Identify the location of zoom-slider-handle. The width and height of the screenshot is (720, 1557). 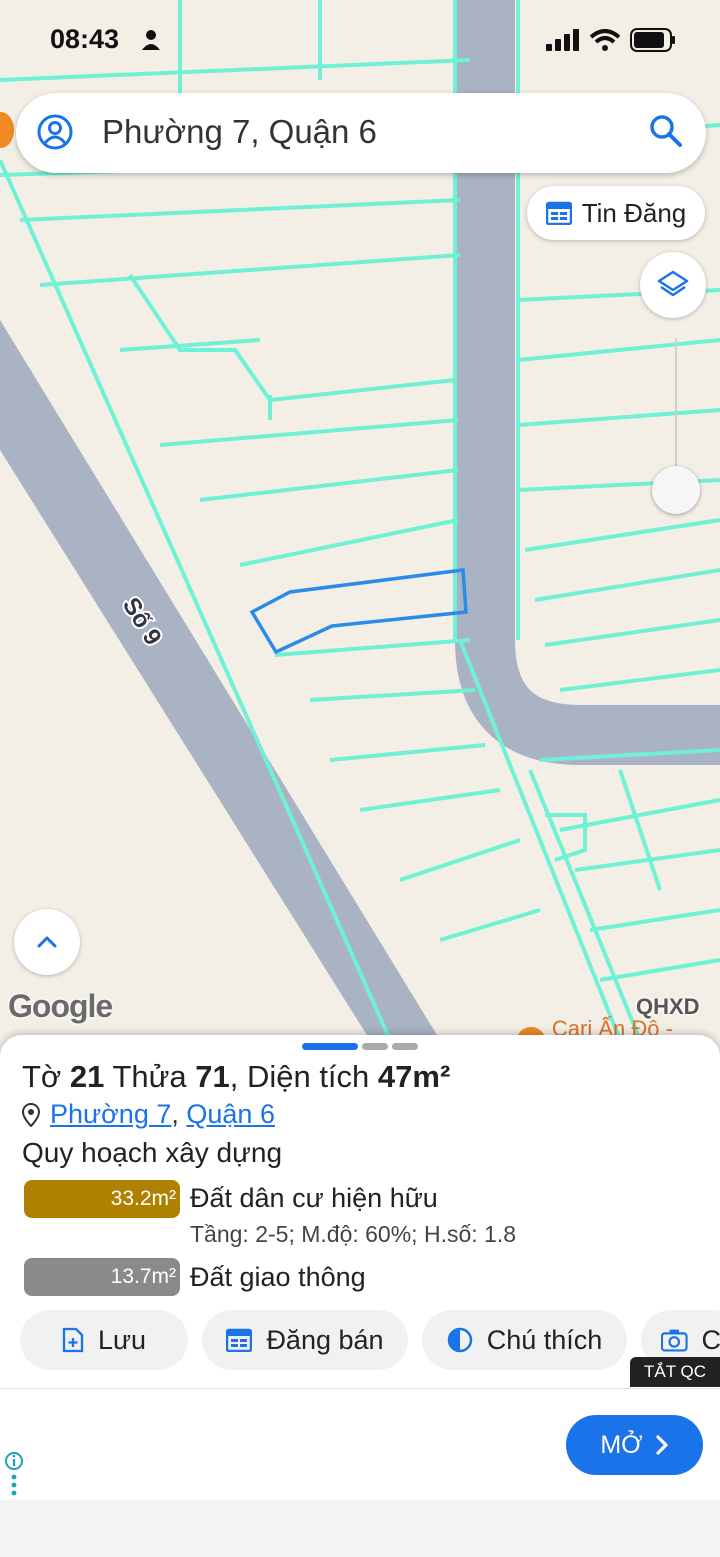
(676, 490).